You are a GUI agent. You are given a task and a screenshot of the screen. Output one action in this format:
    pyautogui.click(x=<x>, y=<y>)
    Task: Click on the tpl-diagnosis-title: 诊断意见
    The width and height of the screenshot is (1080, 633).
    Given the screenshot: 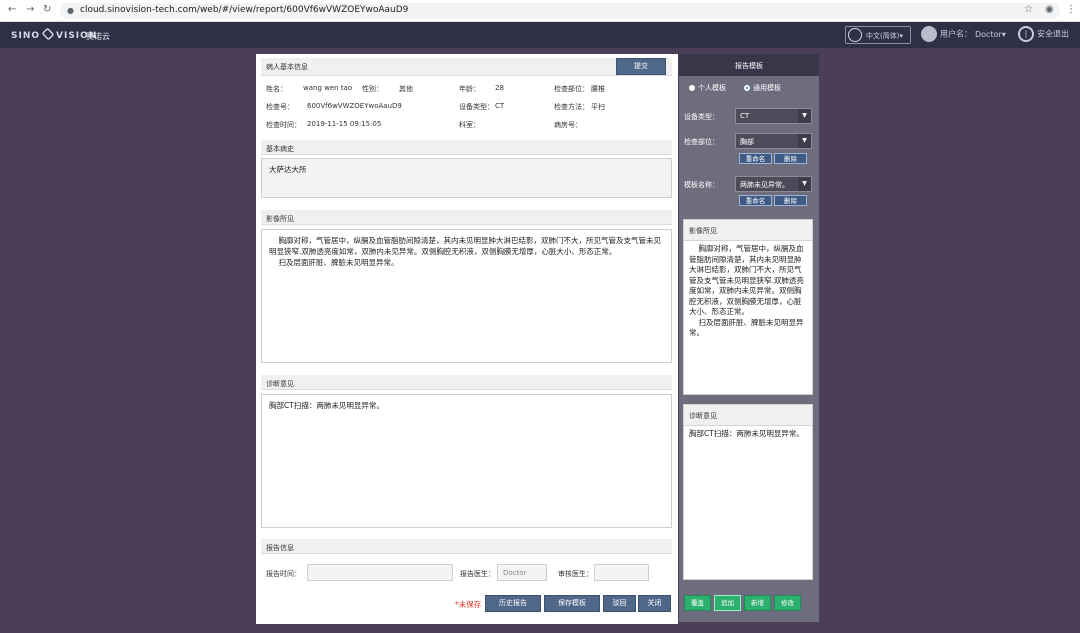 What is the action you would take?
    pyautogui.click(x=748, y=415)
    